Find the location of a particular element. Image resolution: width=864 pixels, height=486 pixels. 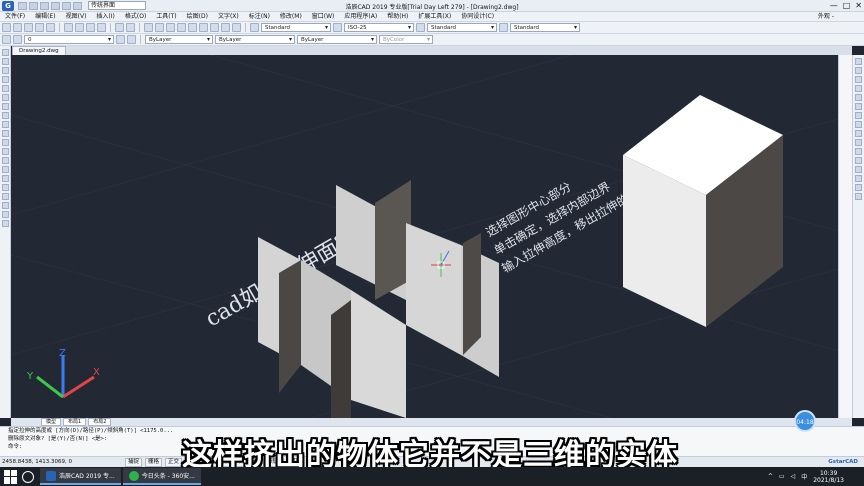

polyline-icon is located at coordinates (5, 70).